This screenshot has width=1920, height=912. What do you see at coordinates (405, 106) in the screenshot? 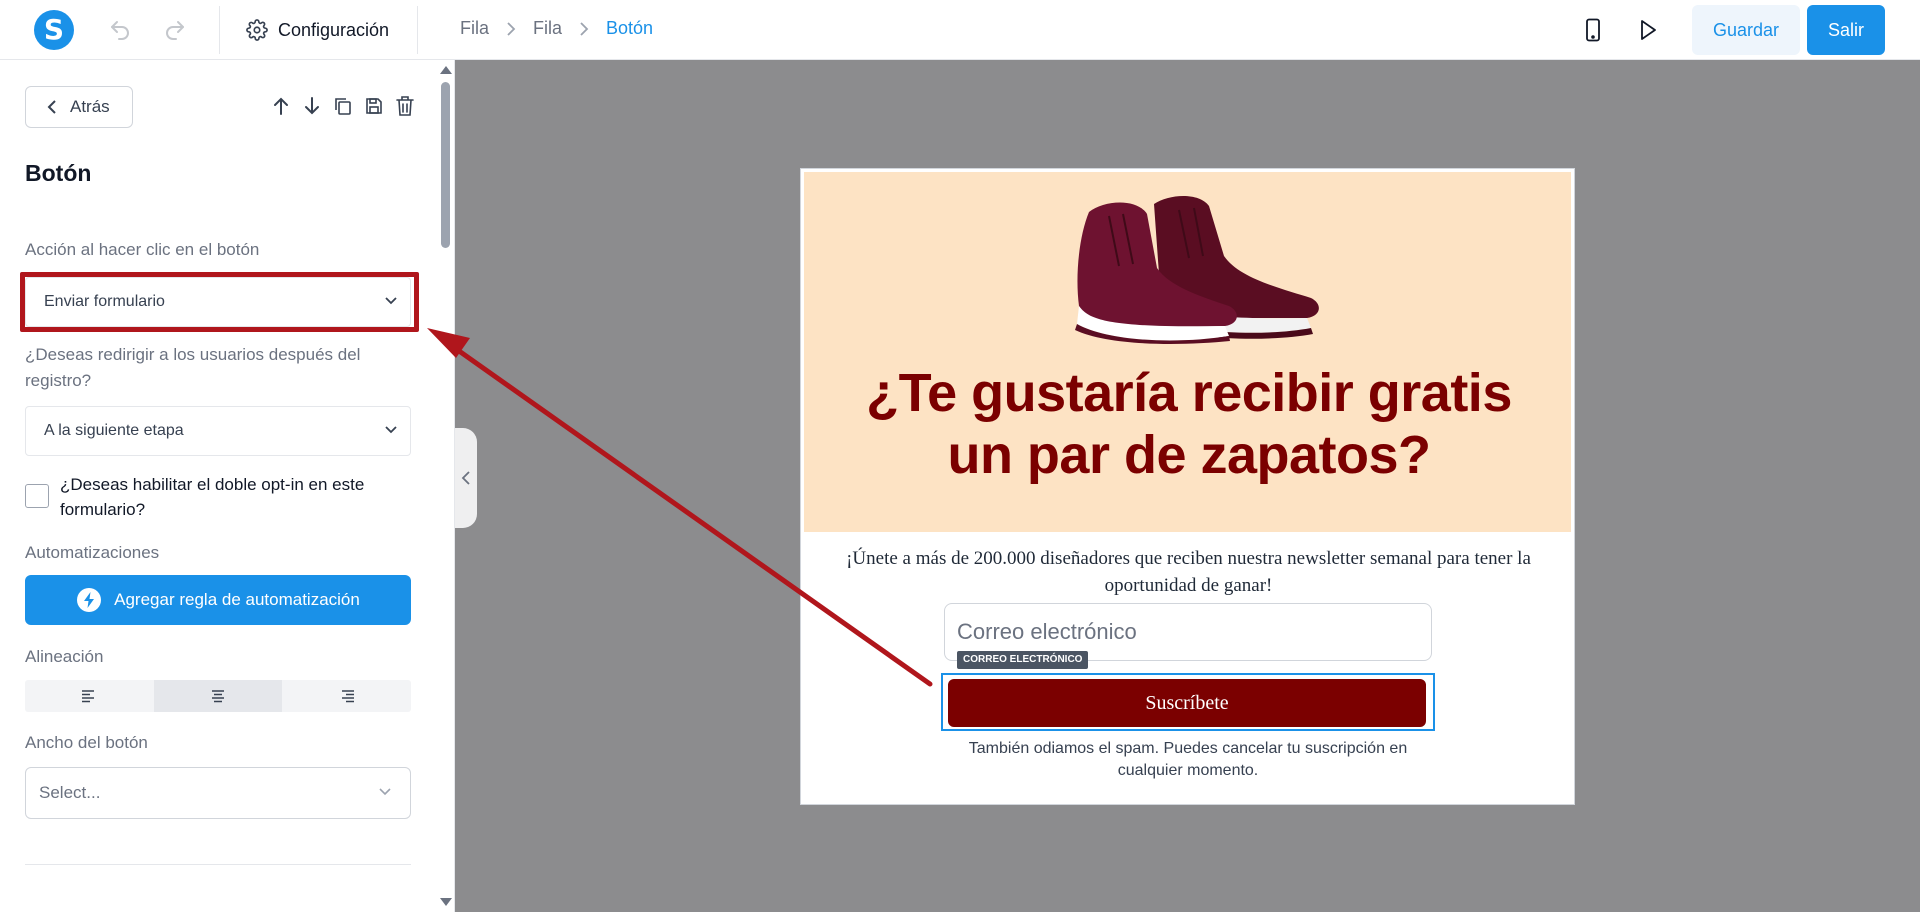
I see `trash-icon` at bounding box center [405, 106].